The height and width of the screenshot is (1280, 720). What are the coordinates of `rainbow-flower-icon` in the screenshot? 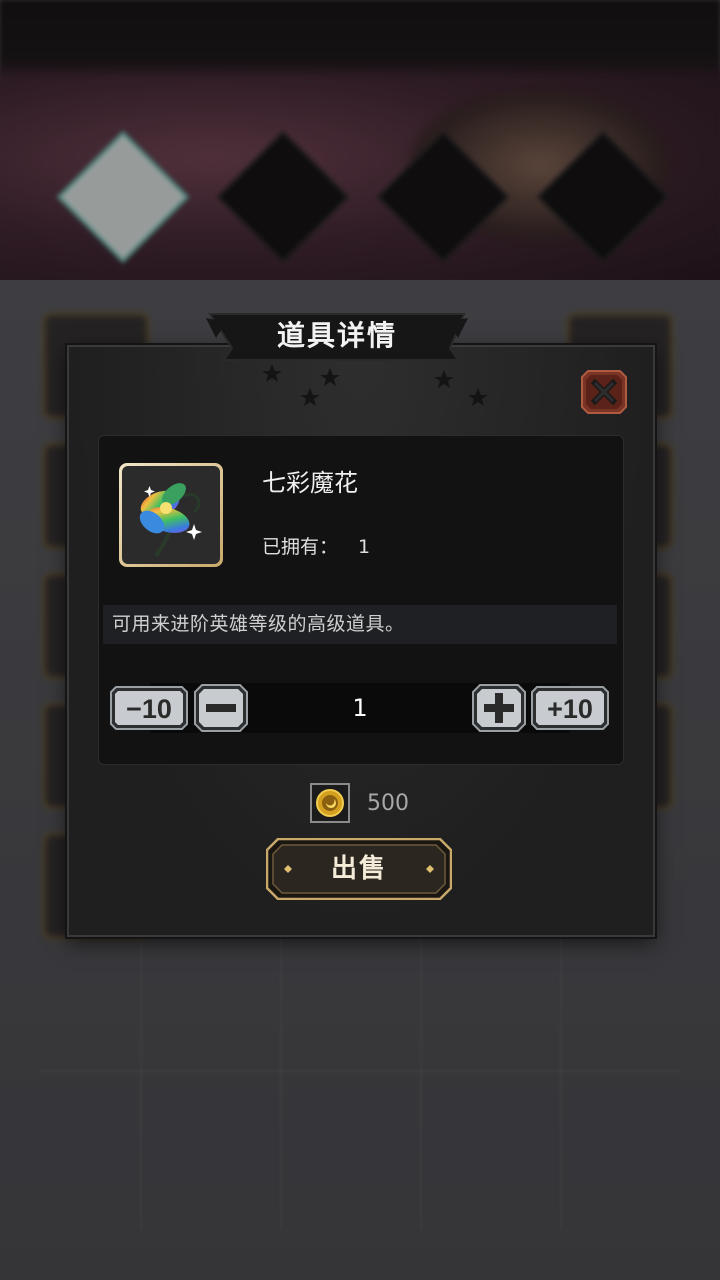 It's located at (170, 520).